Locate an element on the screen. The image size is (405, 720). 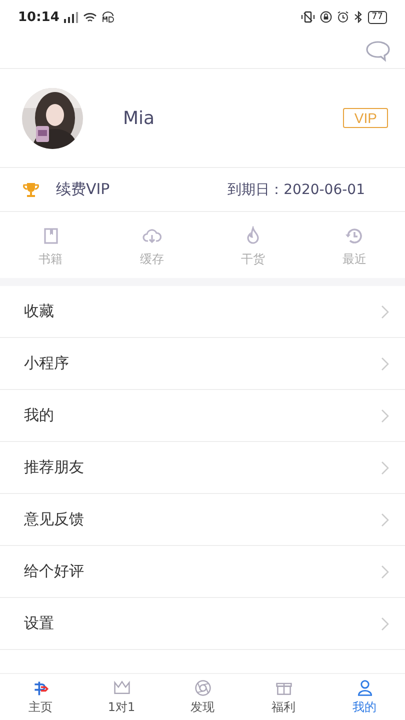
user-name: Mia is located at coordinates (139, 118).